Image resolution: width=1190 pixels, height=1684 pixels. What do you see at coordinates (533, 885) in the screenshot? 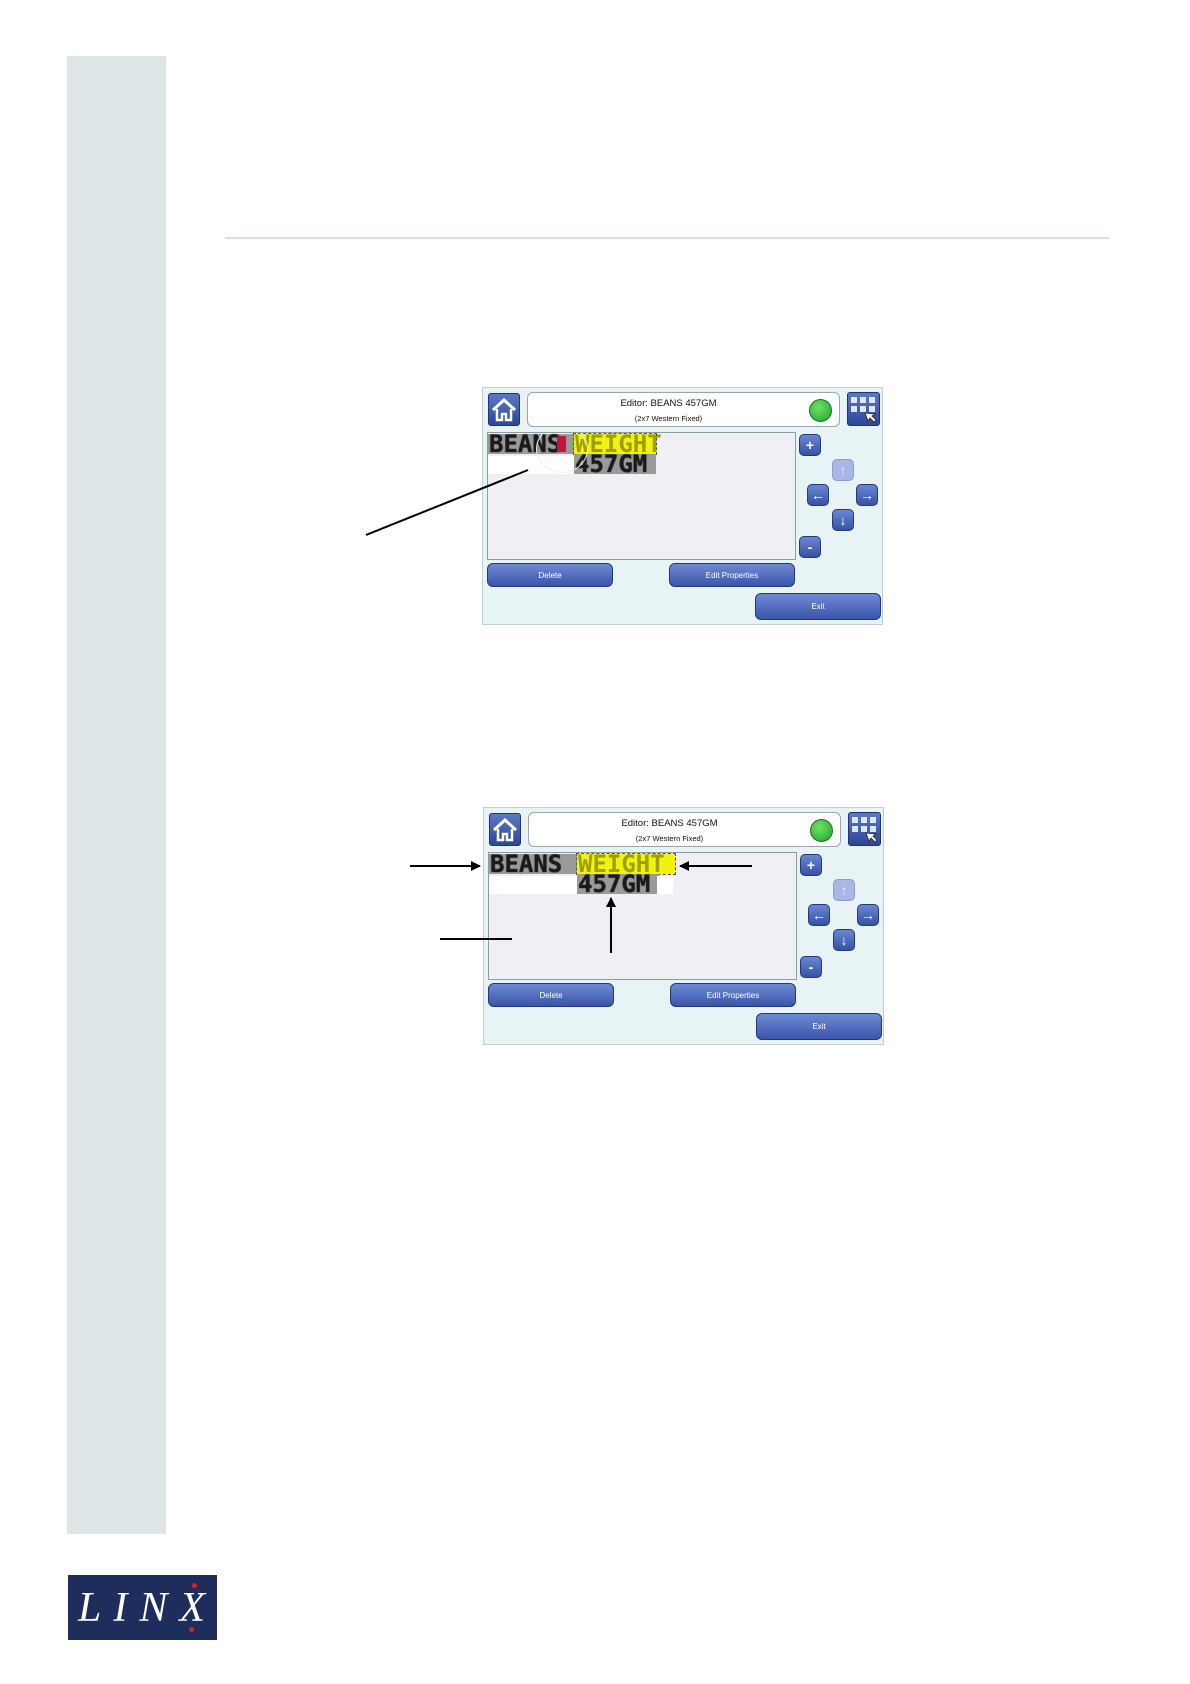
I see `blank-area` at bounding box center [533, 885].